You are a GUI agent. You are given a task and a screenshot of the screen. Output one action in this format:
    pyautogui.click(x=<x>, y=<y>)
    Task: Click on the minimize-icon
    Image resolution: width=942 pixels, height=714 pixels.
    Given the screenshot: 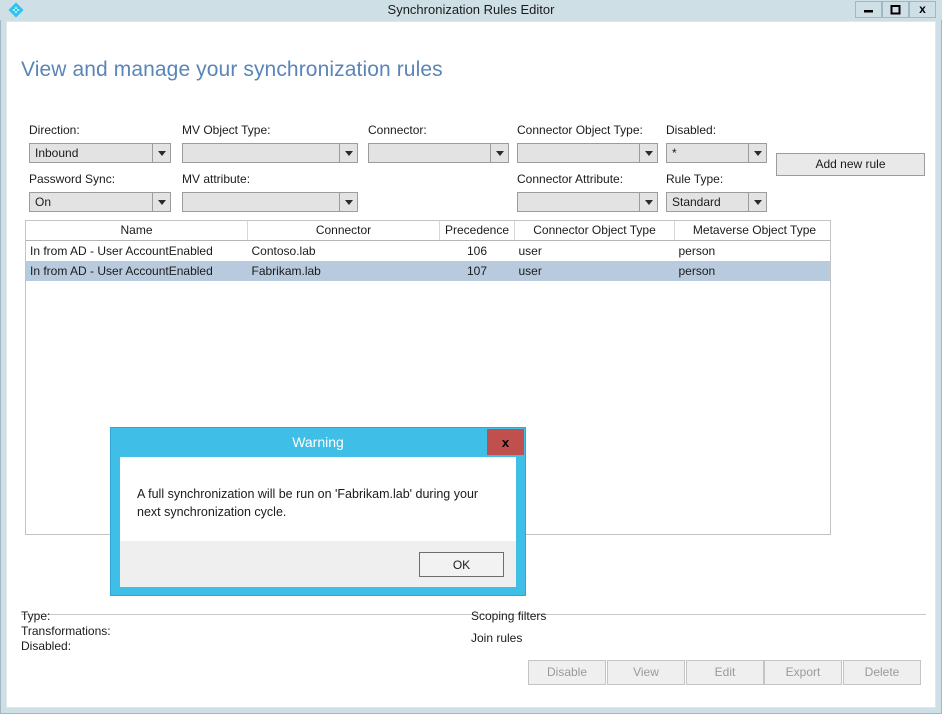 What is the action you would take?
    pyautogui.click(x=868, y=11)
    